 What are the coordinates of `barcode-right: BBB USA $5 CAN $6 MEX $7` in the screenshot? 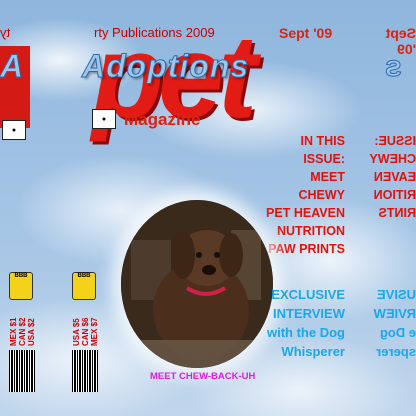 It's located at (85, 332).